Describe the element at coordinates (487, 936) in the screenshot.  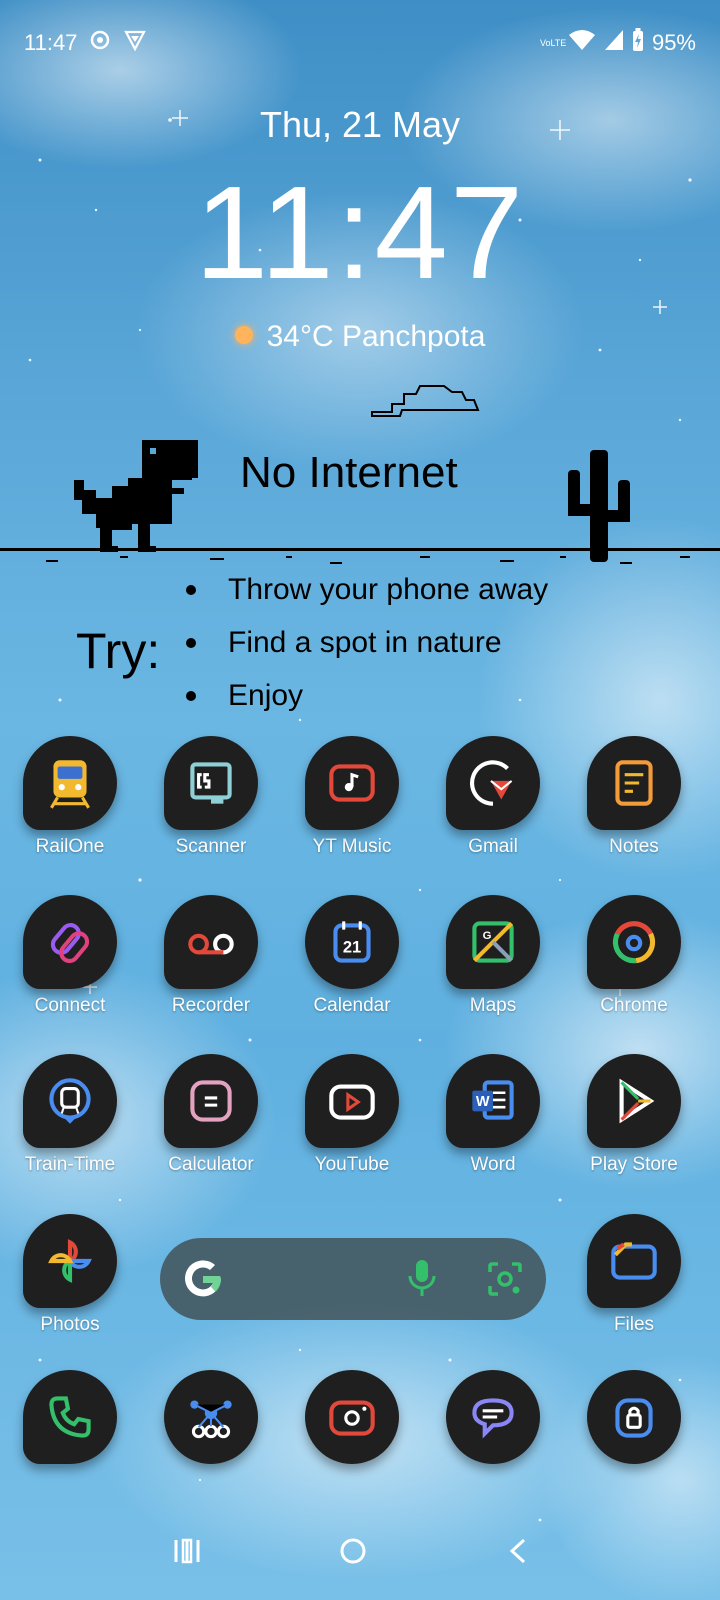
I see `svg-text: G` at that location.